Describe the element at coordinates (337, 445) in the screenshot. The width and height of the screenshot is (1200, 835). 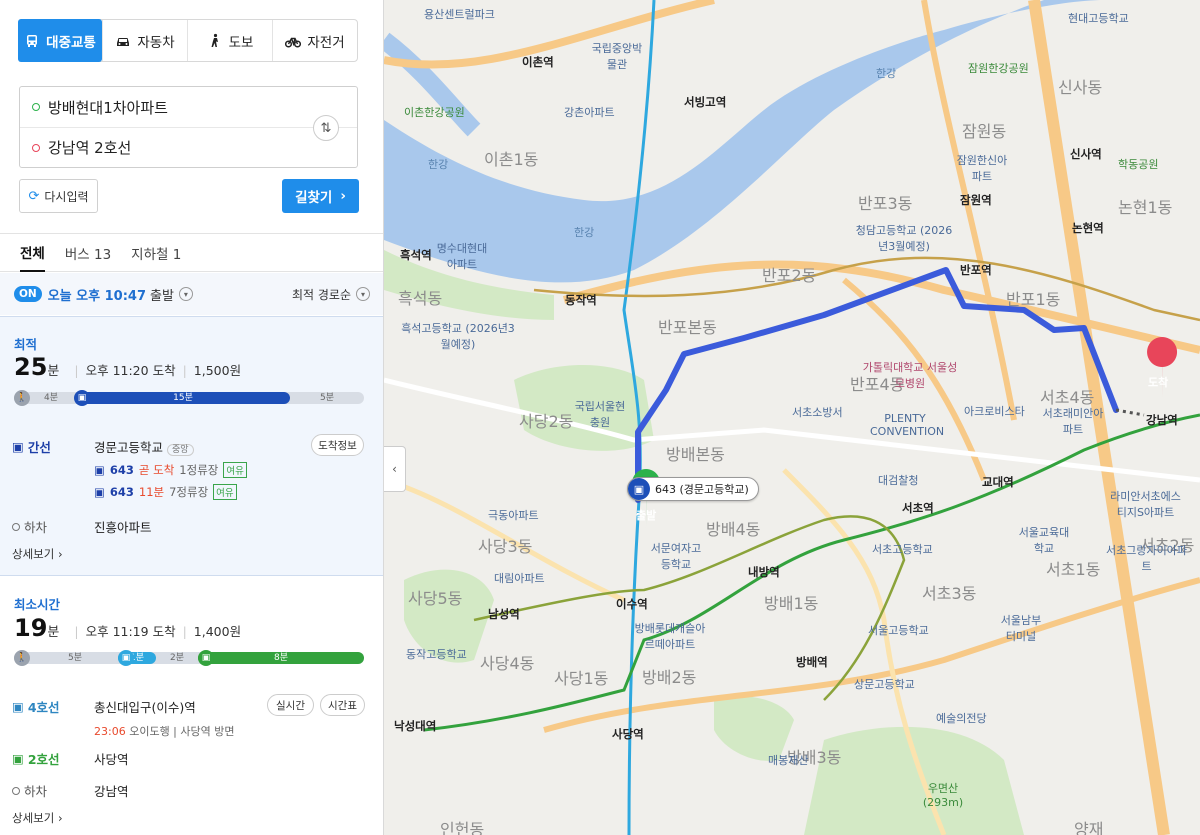
I see `arrival-info-button: 도착정보` at that location.